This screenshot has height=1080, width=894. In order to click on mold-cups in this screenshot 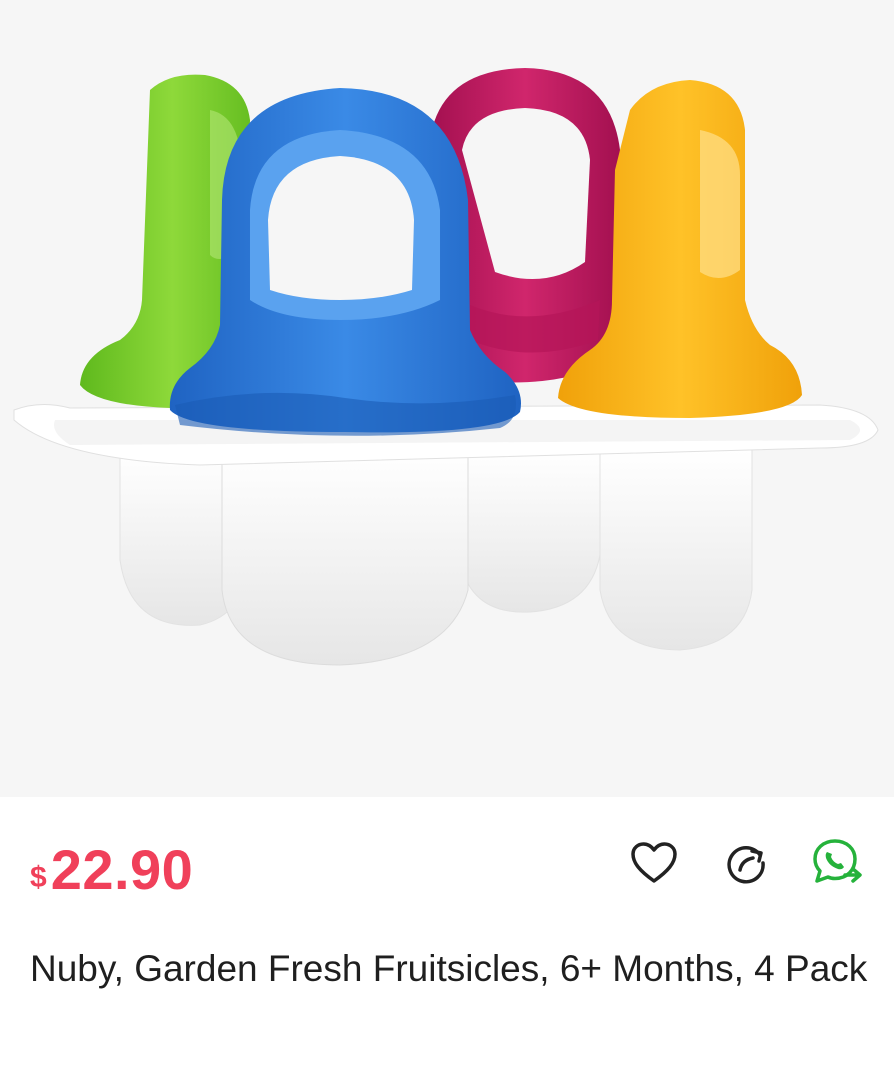, I will do `click(436, 557)`.